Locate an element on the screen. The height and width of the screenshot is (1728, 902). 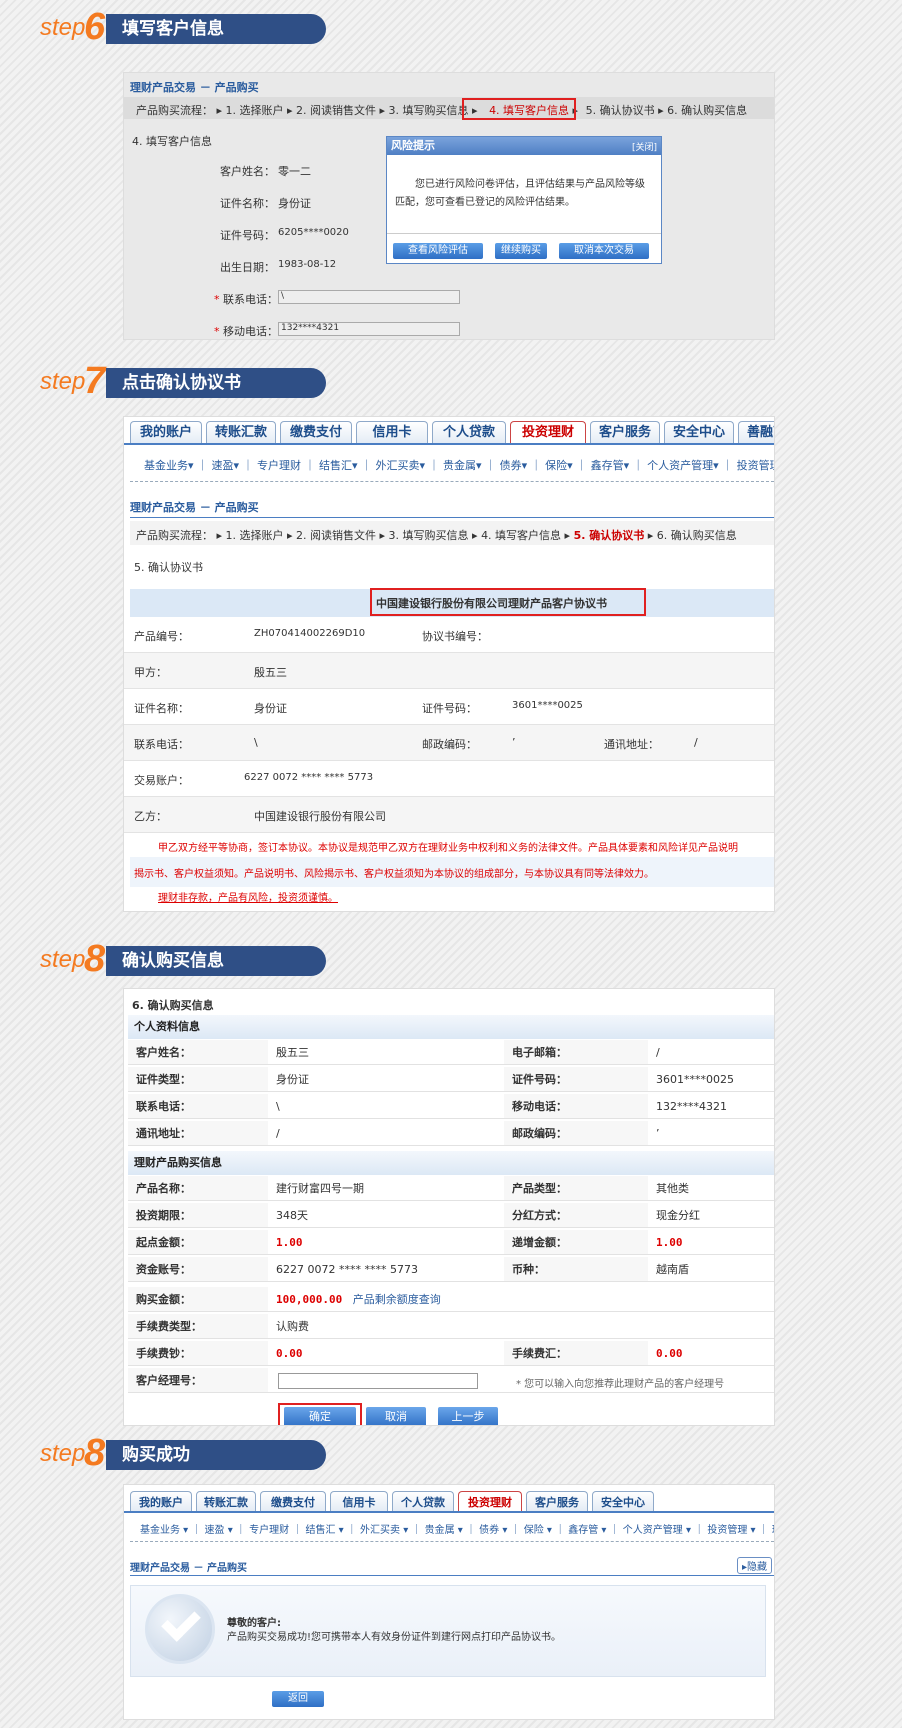
section-title: 6. 确认购买信息 is located at coordinates (173, 1005).